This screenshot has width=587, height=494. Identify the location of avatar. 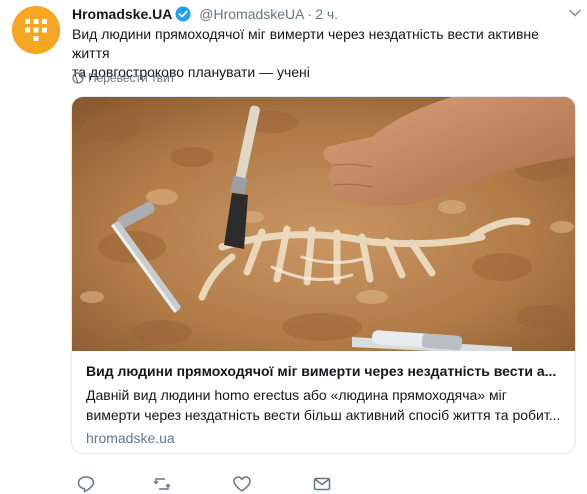
(36, 30).